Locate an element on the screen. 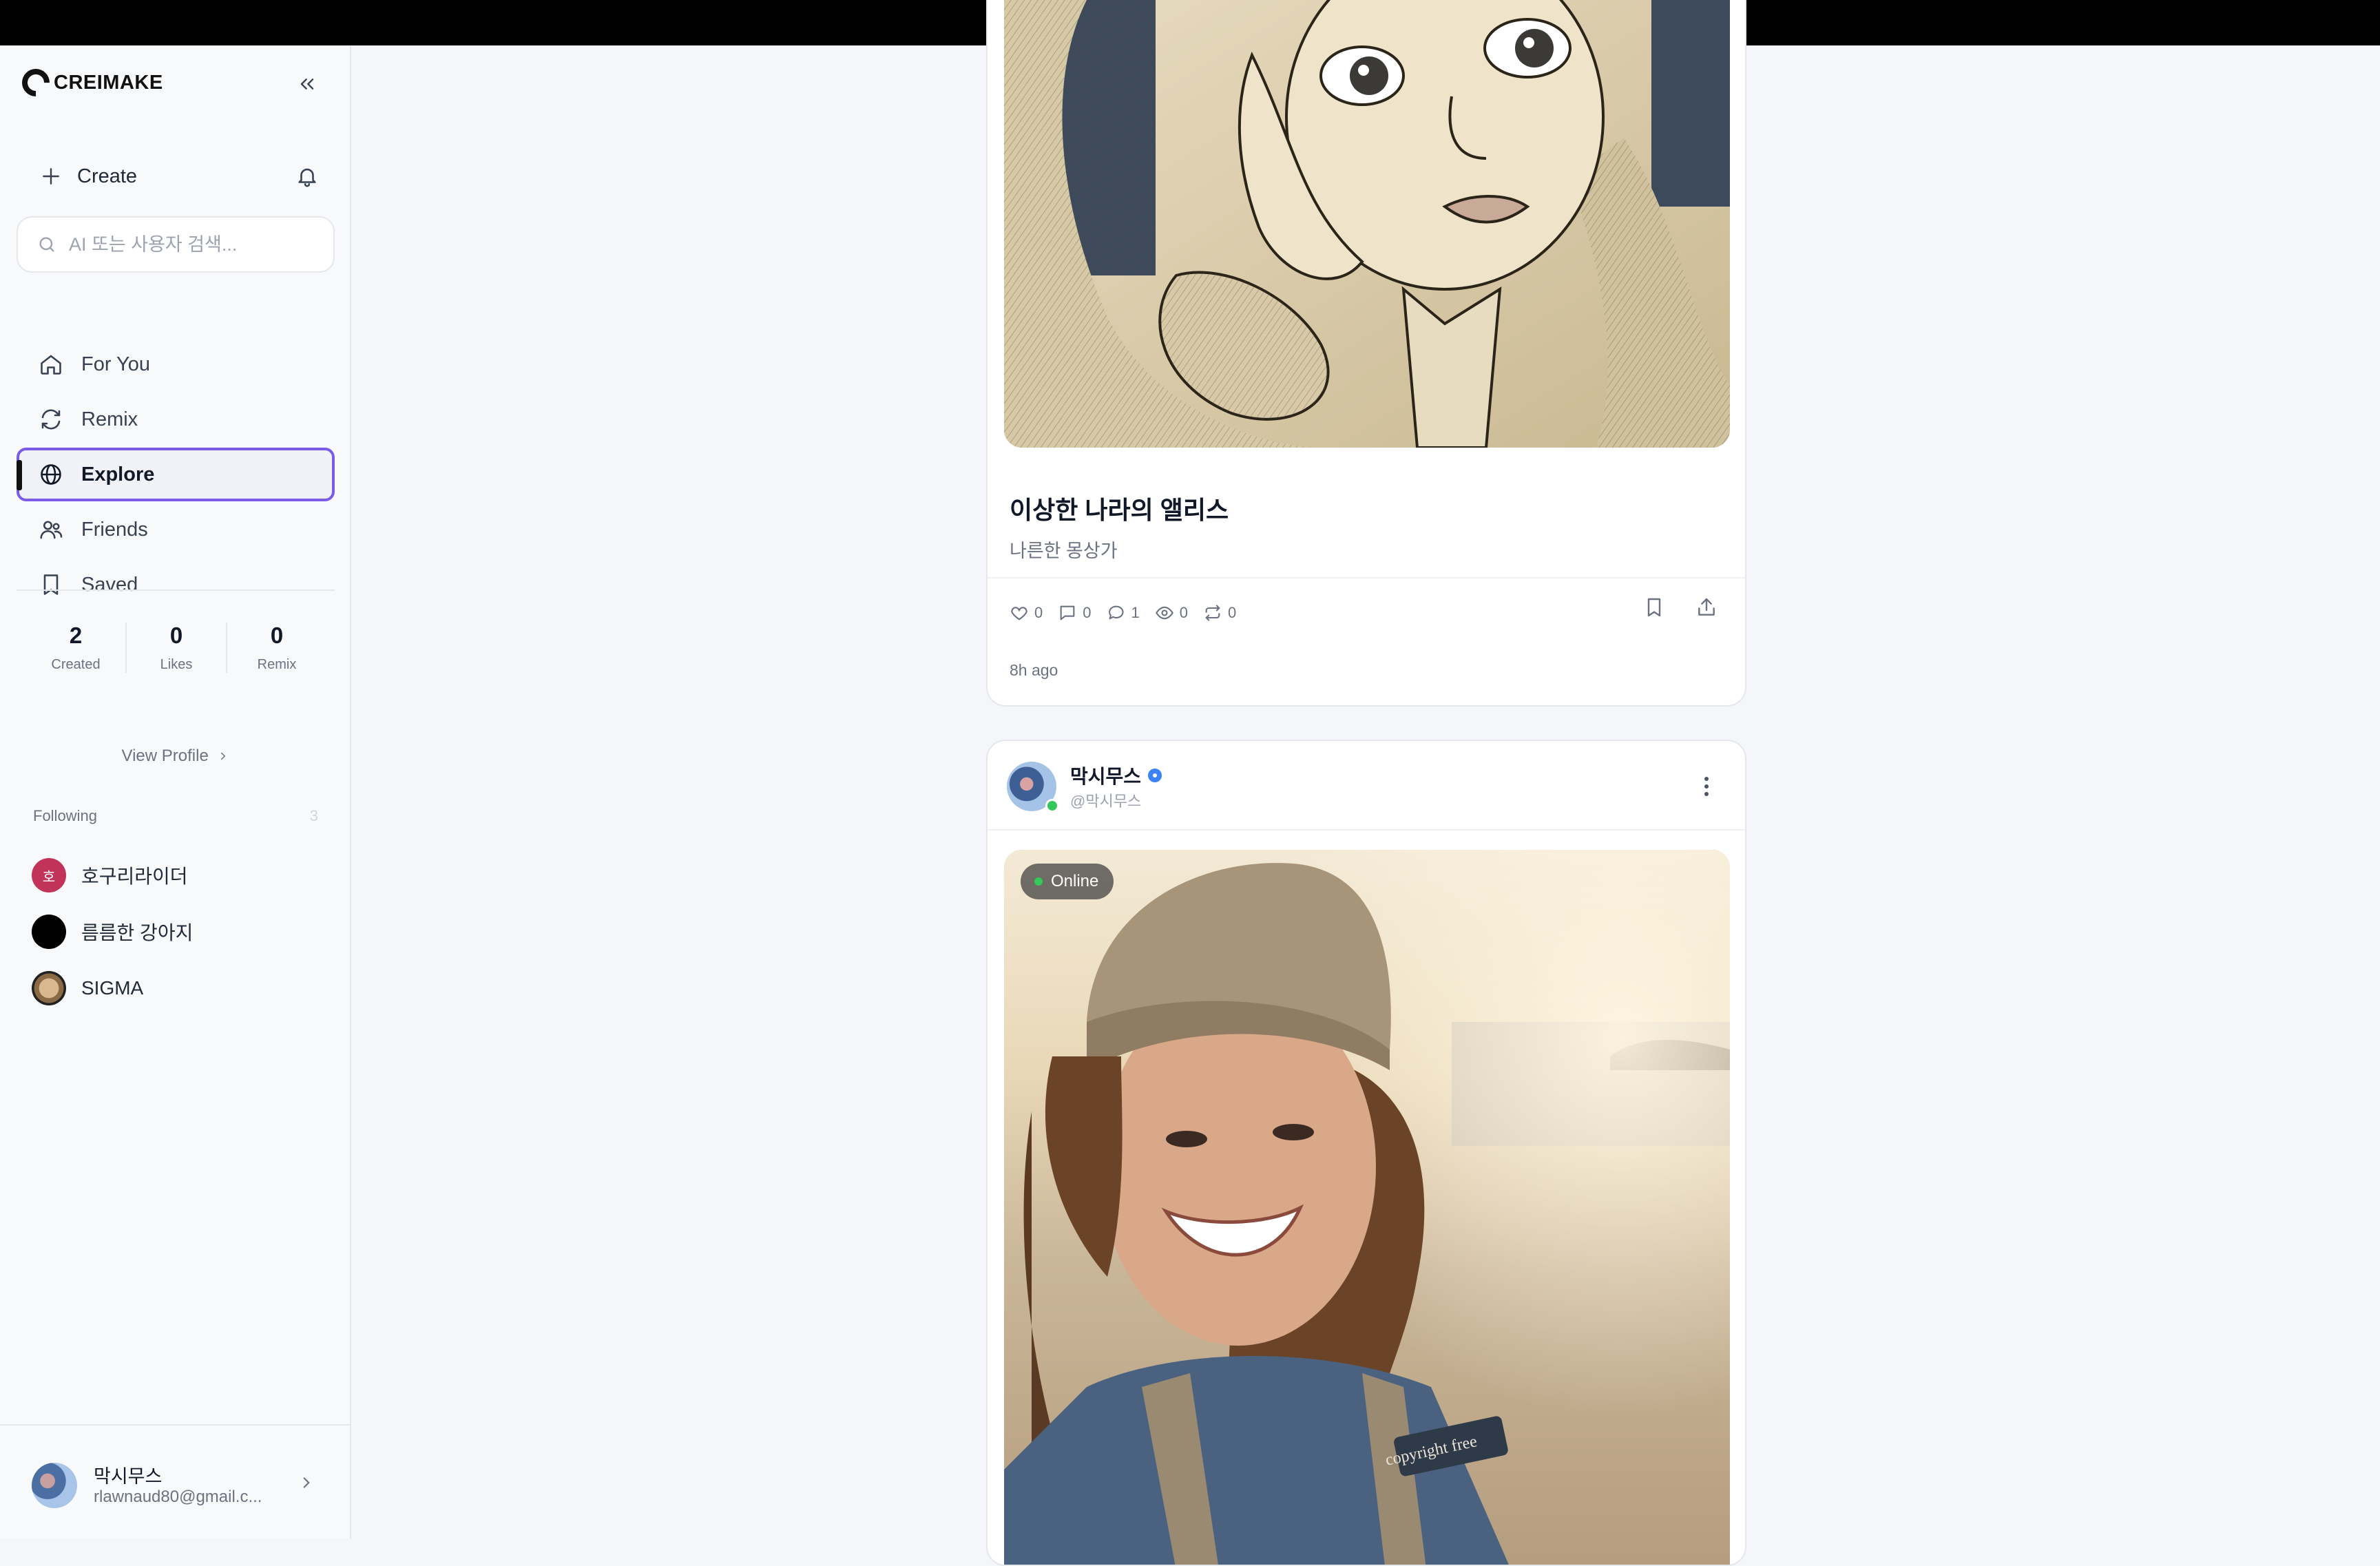  friends-icon is located at coordinates (52, 530).